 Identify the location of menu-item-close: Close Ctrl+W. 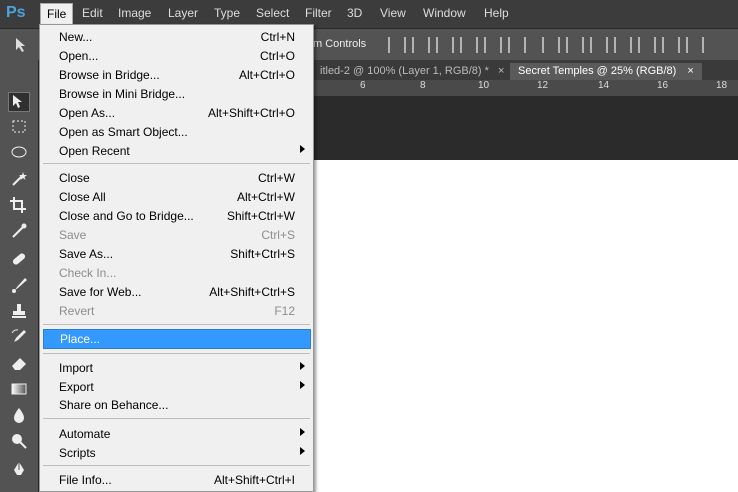
(176, 178).